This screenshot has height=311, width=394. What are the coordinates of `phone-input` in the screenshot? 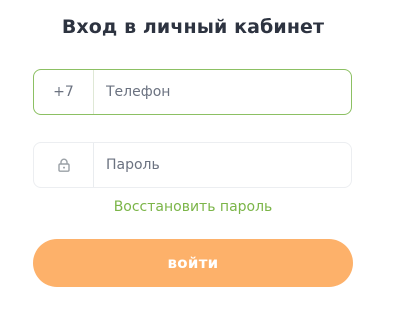 It's located at (222, 92).